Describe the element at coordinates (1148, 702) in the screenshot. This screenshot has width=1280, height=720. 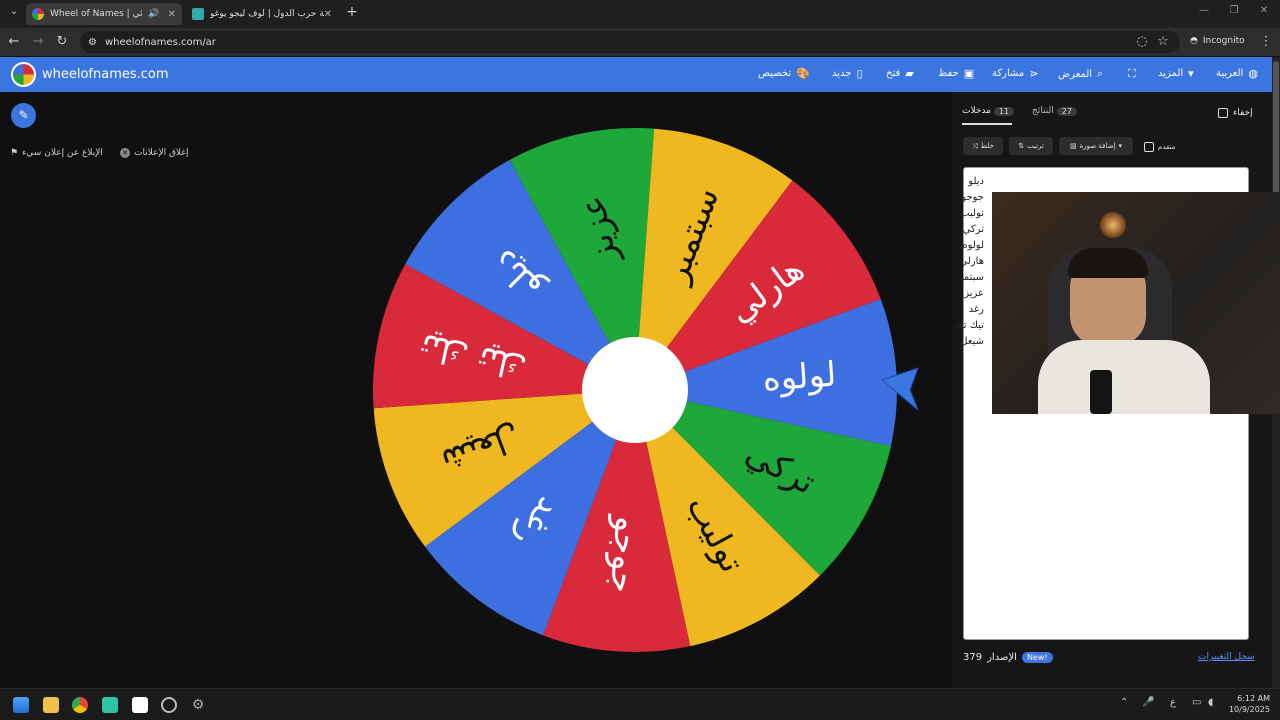
I see `mic-icon: 🎤` at that location.